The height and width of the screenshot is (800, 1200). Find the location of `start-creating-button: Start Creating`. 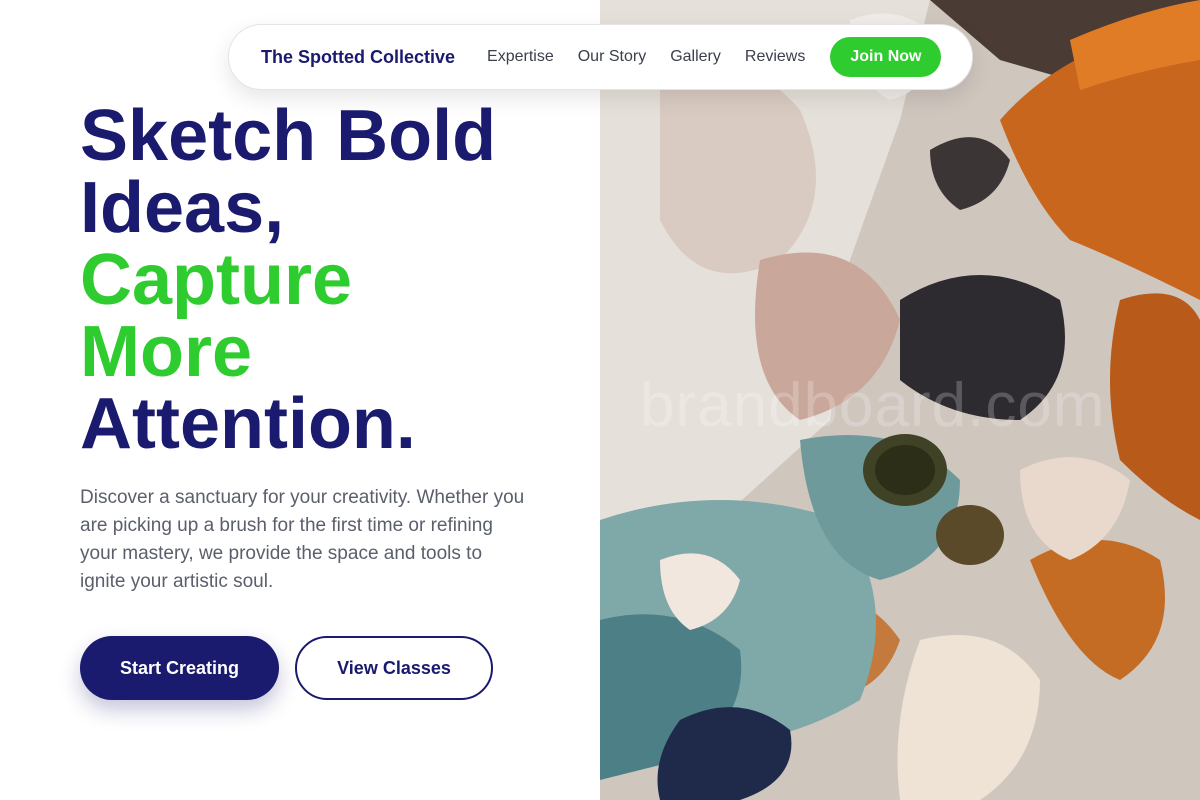

start-creating-button: Start Creating is located at coordinates (179, 668).